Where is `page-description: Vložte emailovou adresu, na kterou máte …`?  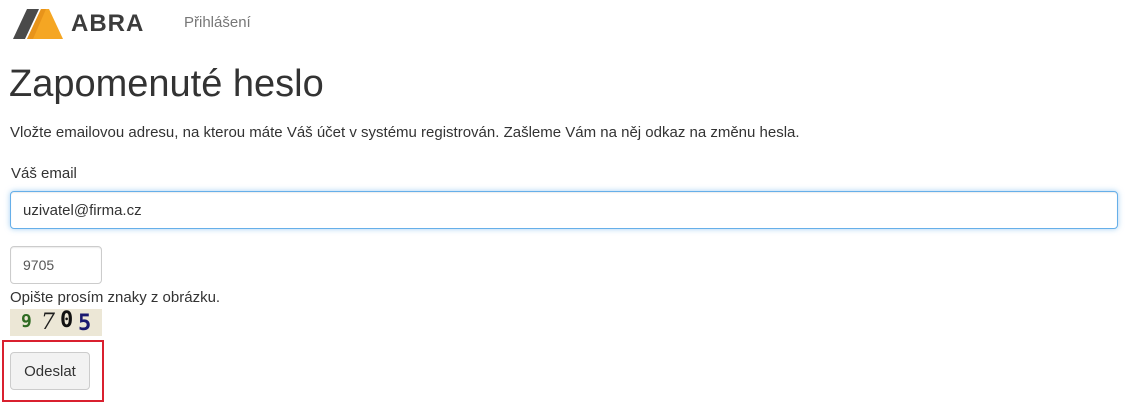
page-description: Vložte emailovou adresu, na kterou máte … is located at coordinates (405, 132).